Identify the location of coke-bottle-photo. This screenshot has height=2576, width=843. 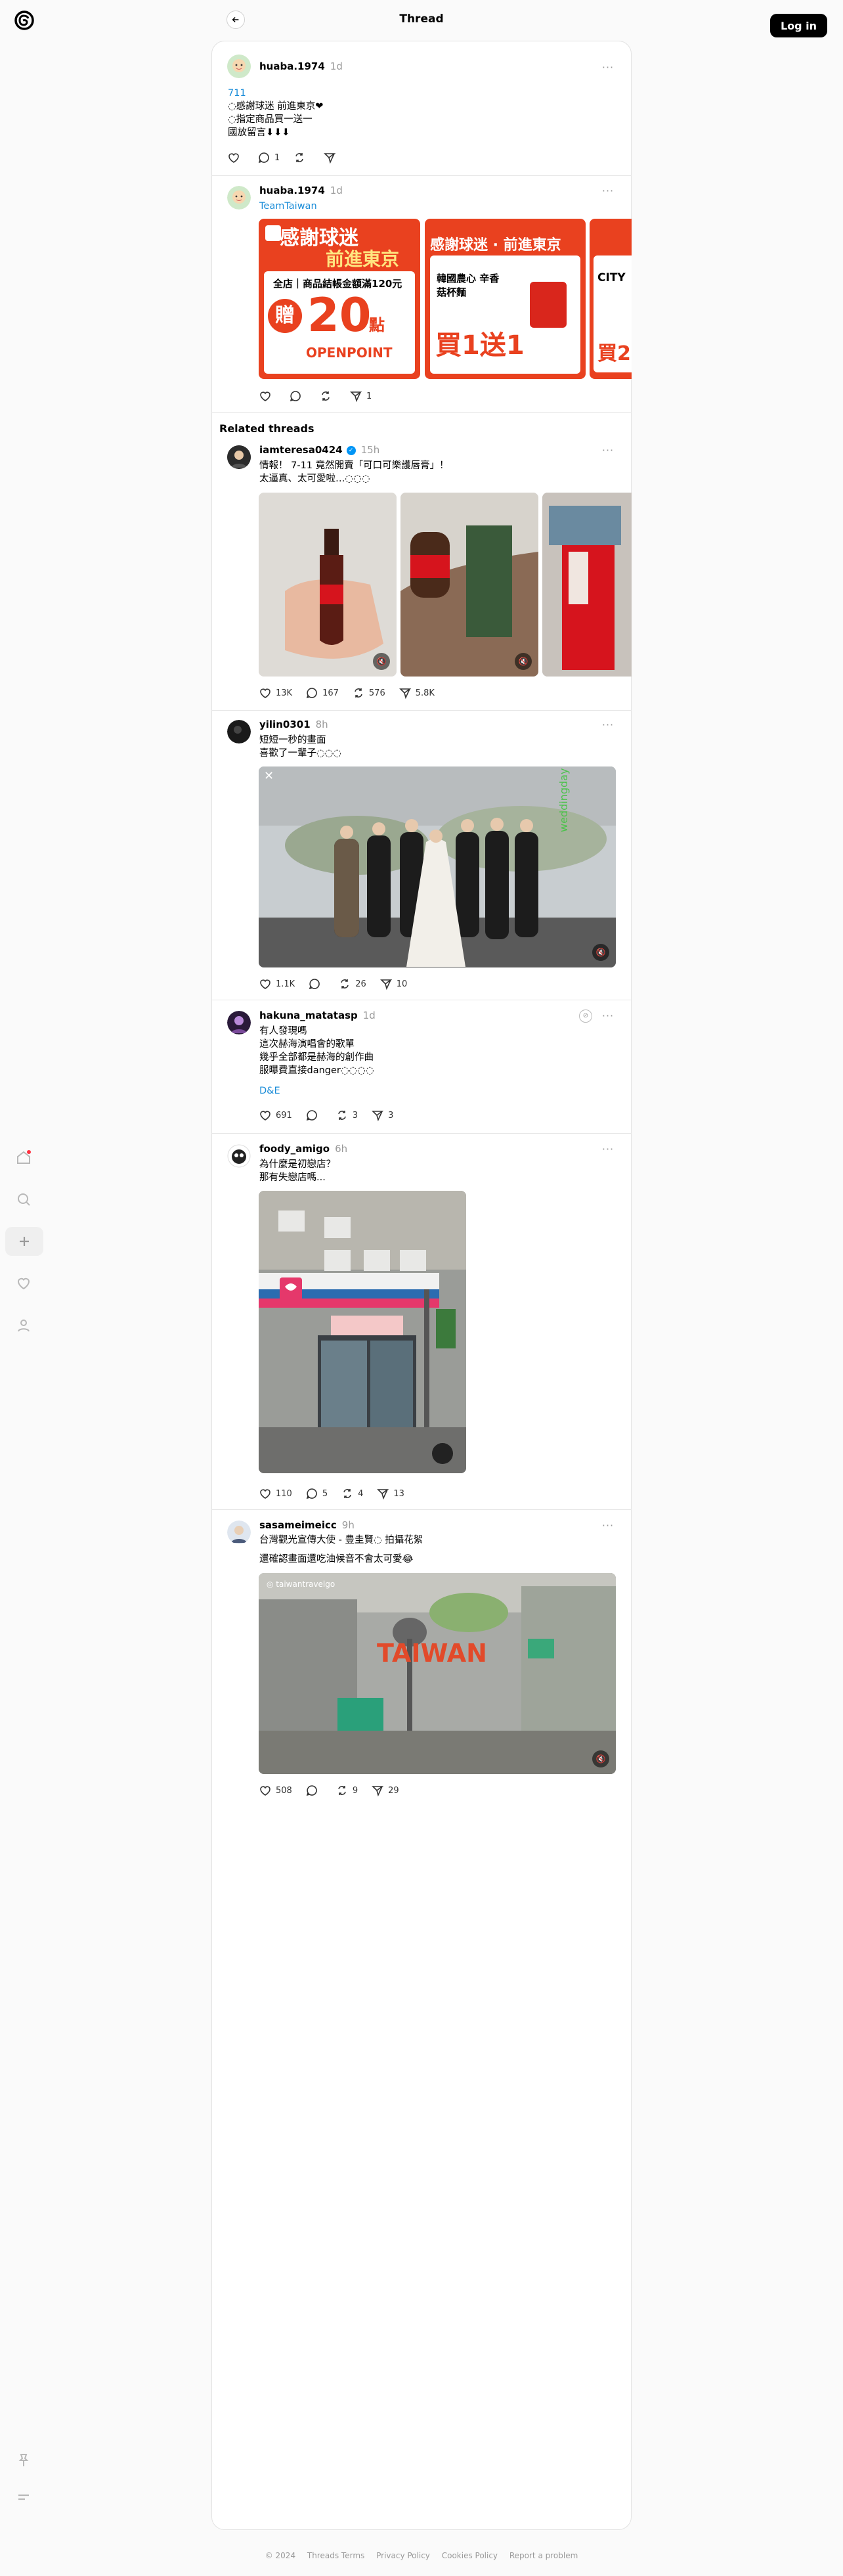
(328, 585).